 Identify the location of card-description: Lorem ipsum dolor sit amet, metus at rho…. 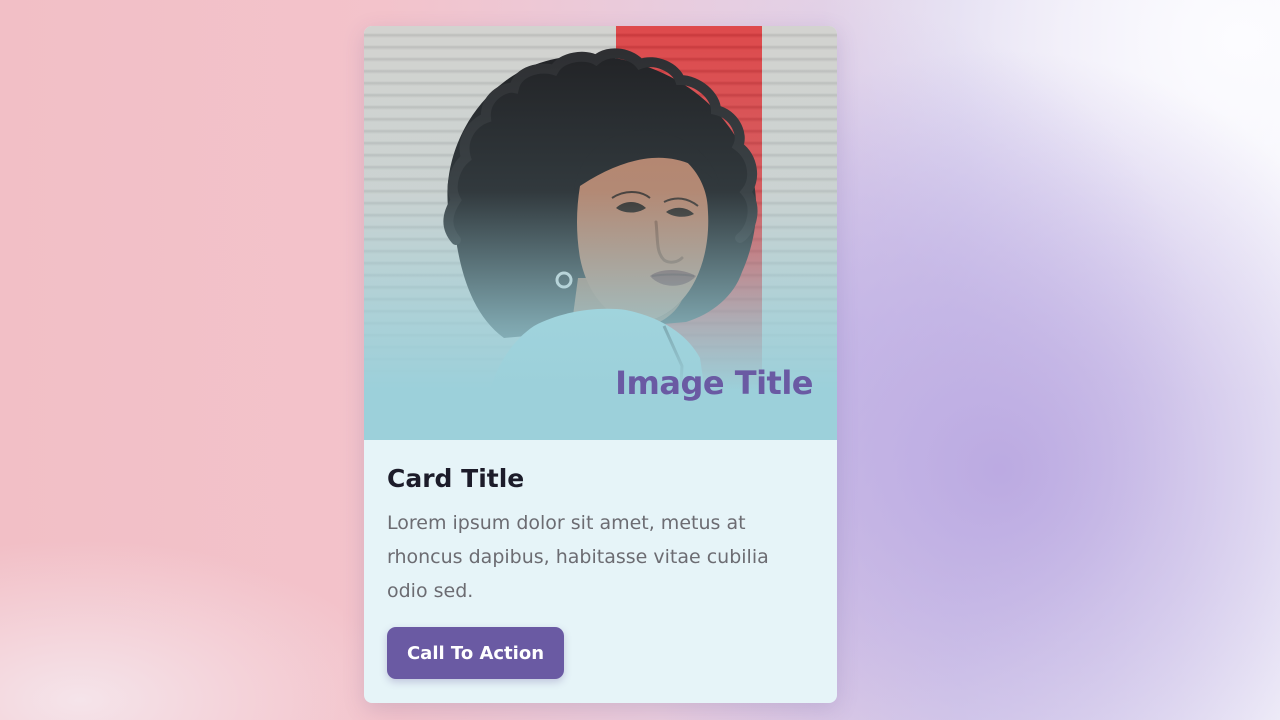
(578, 557).